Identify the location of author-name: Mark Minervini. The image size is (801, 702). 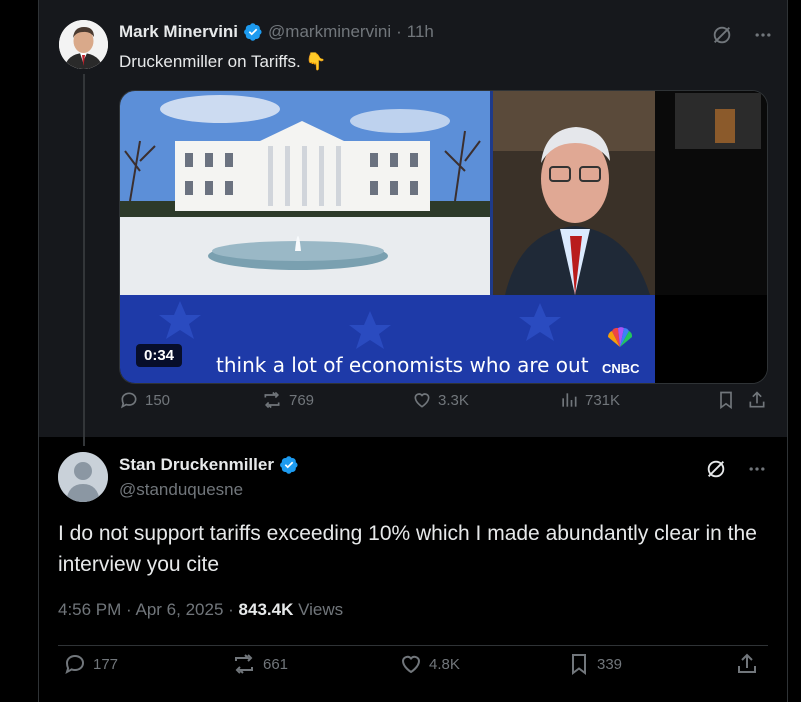
(178, 32).